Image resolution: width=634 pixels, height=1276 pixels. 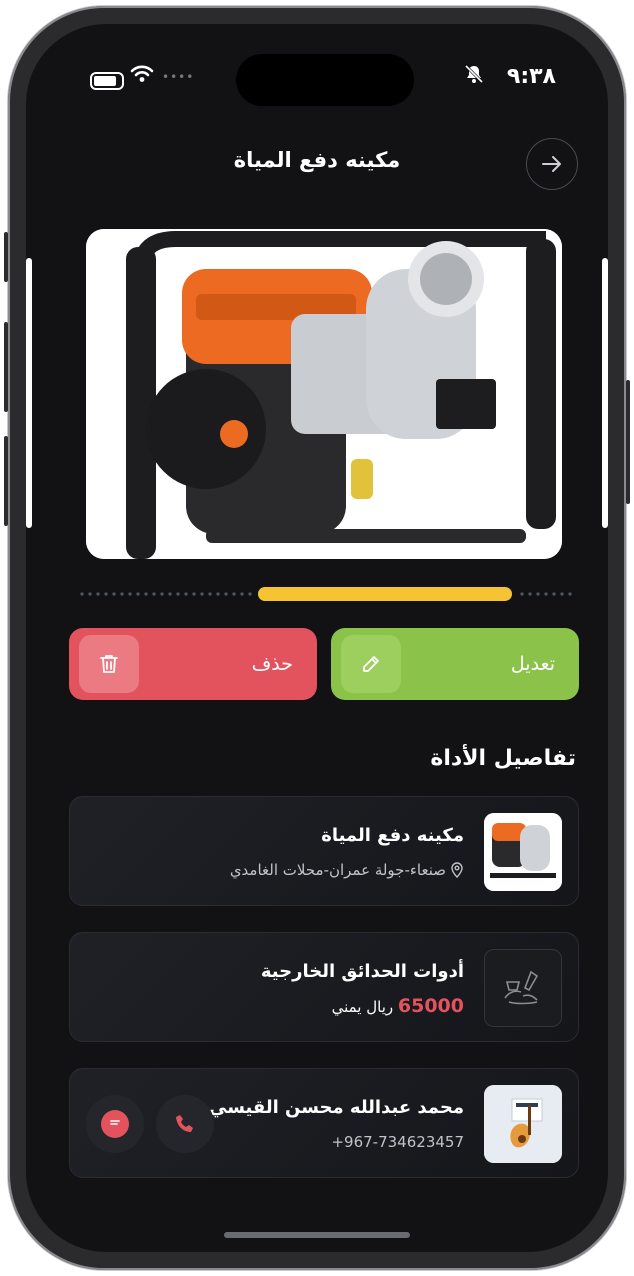 I want to click on carousel-dots-right, so click(x=546, y=594).